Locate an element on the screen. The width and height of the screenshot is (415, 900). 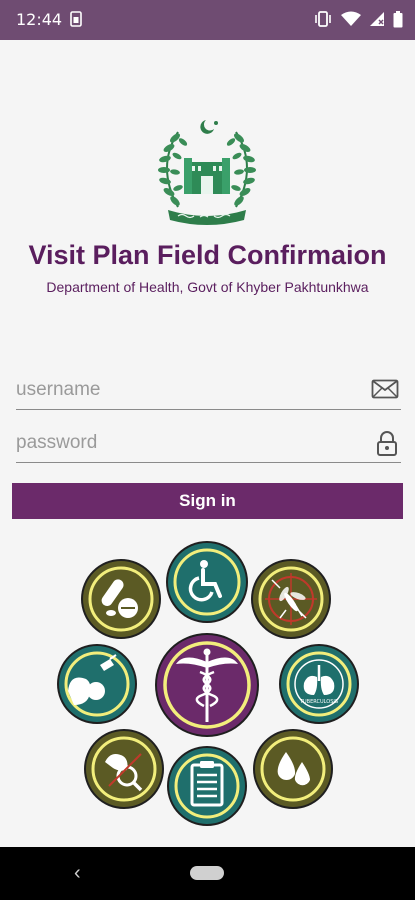
password-field is located at coordinates (208, 443).